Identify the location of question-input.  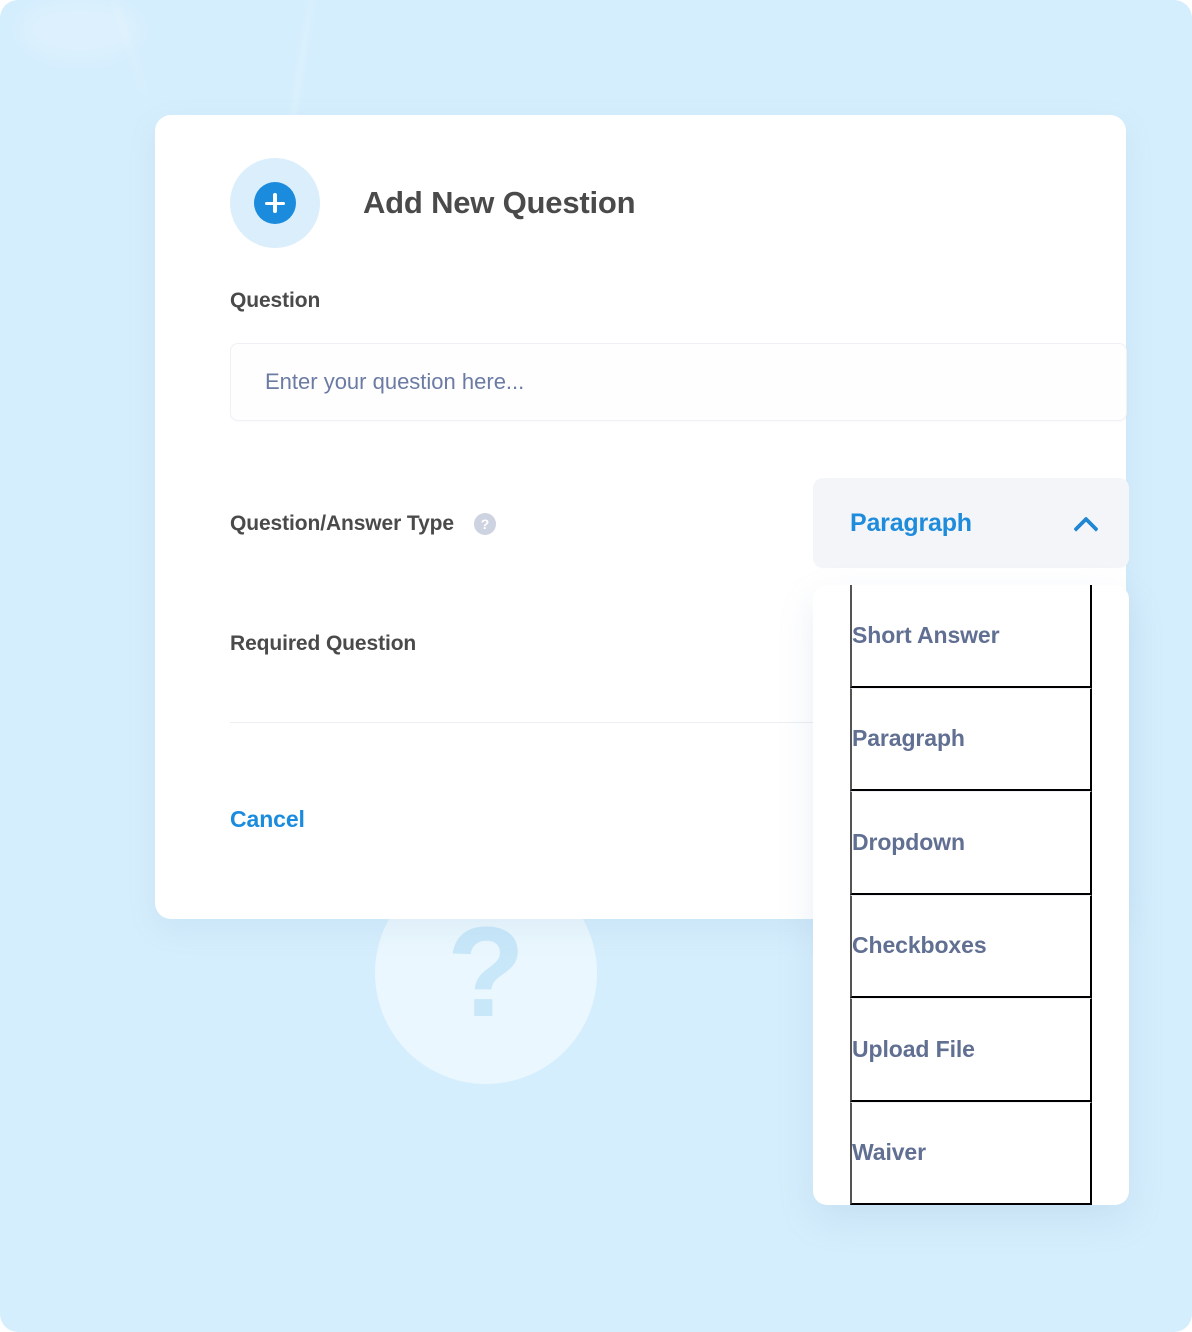
(678, 382).